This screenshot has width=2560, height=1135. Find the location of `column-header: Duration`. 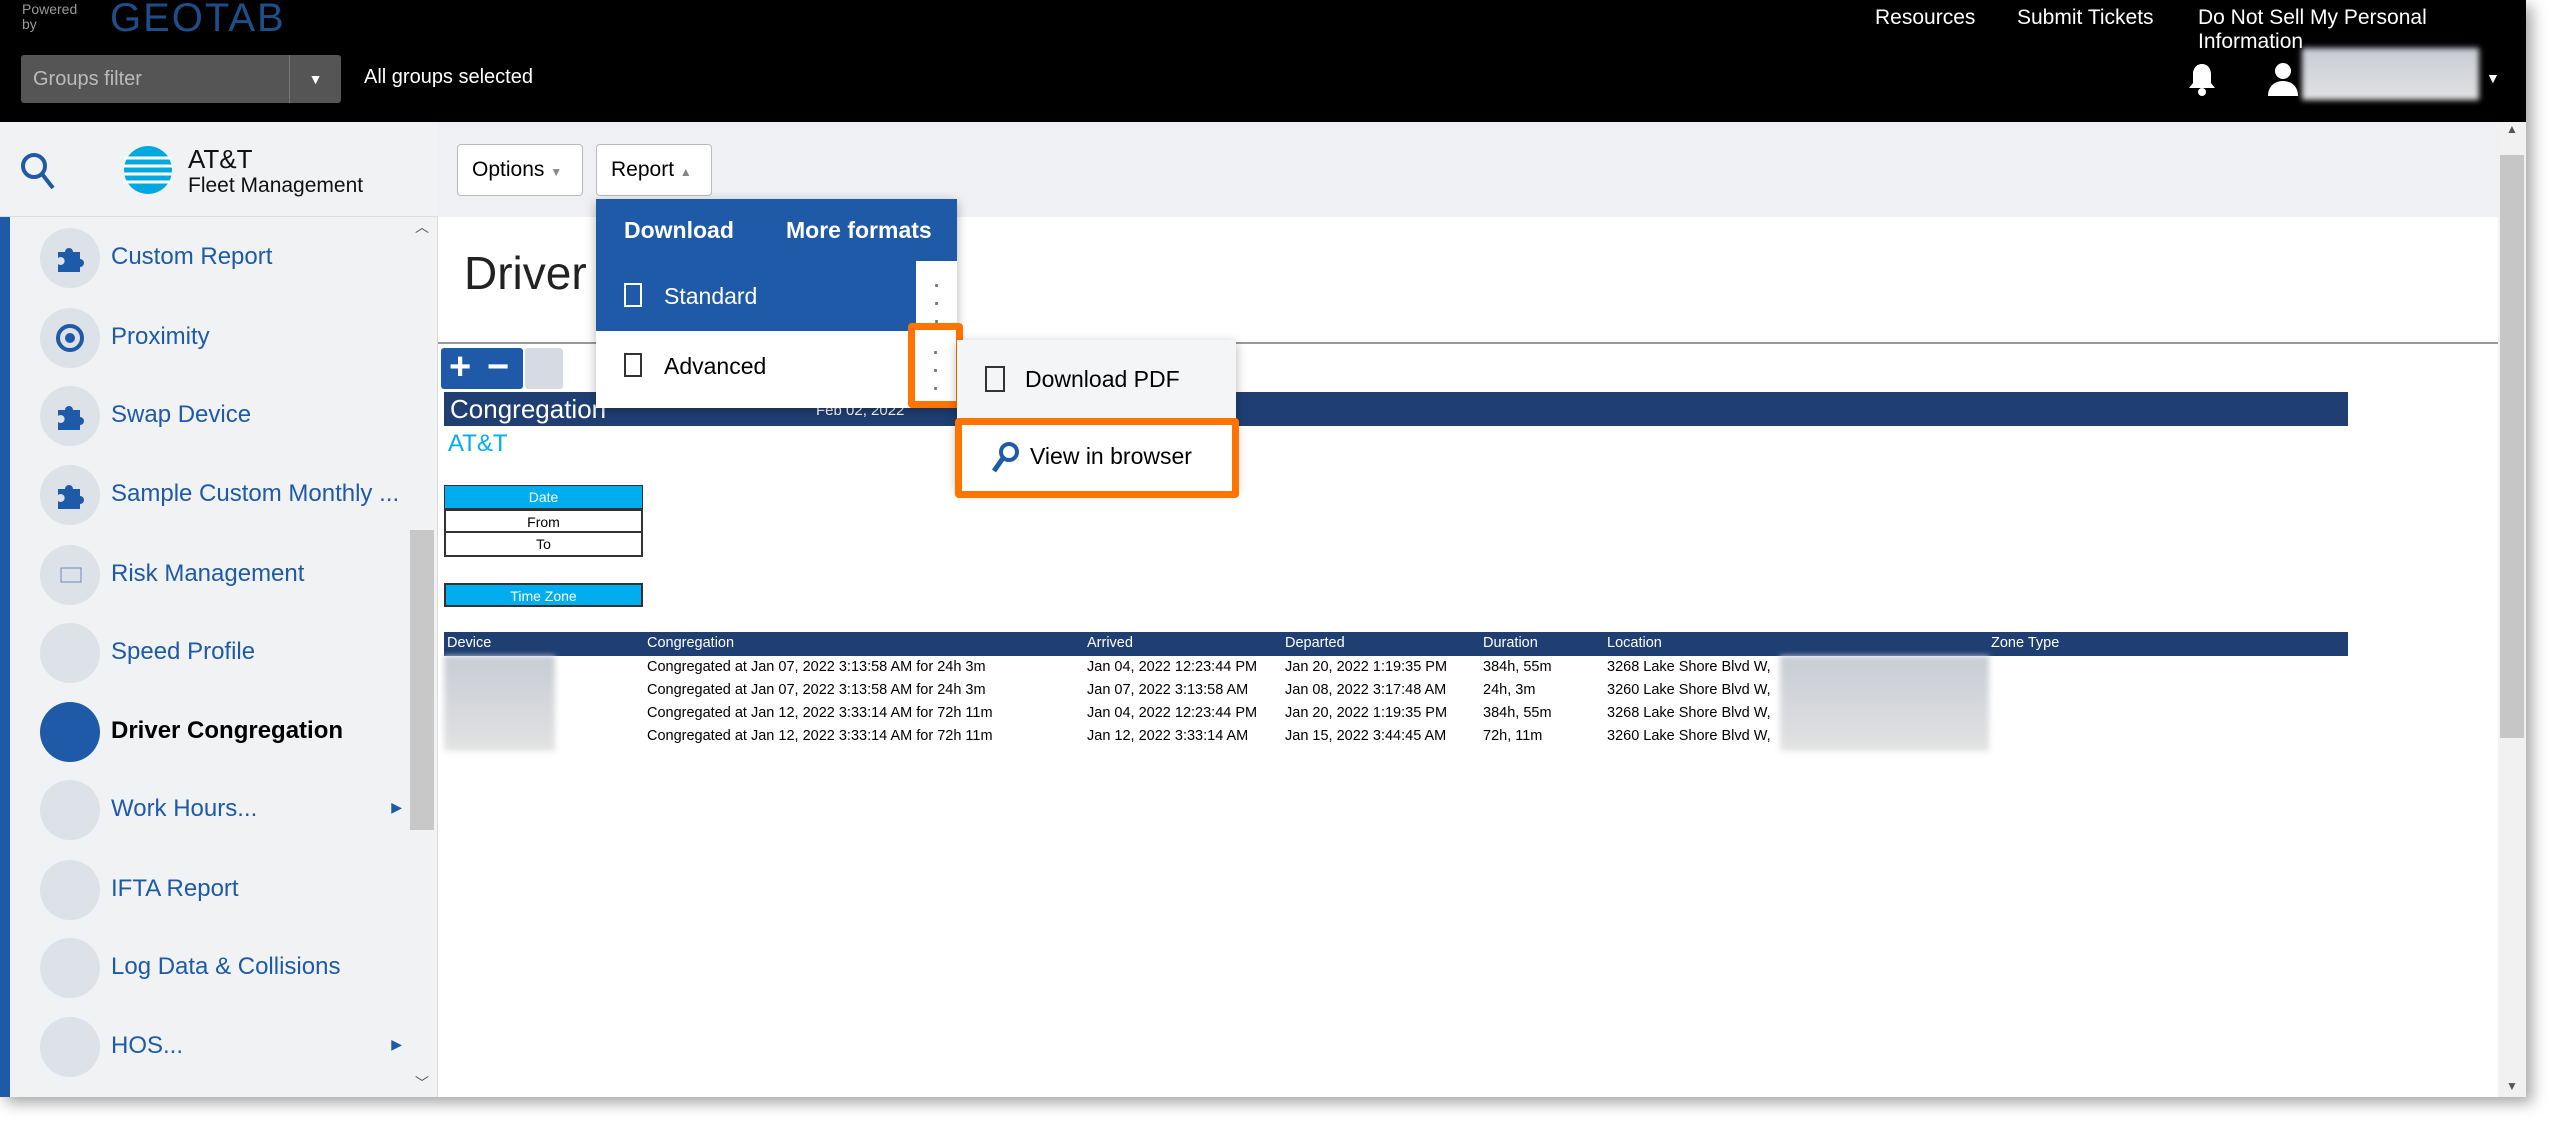

column-header: Duration is located at coordinates (1510, 643).